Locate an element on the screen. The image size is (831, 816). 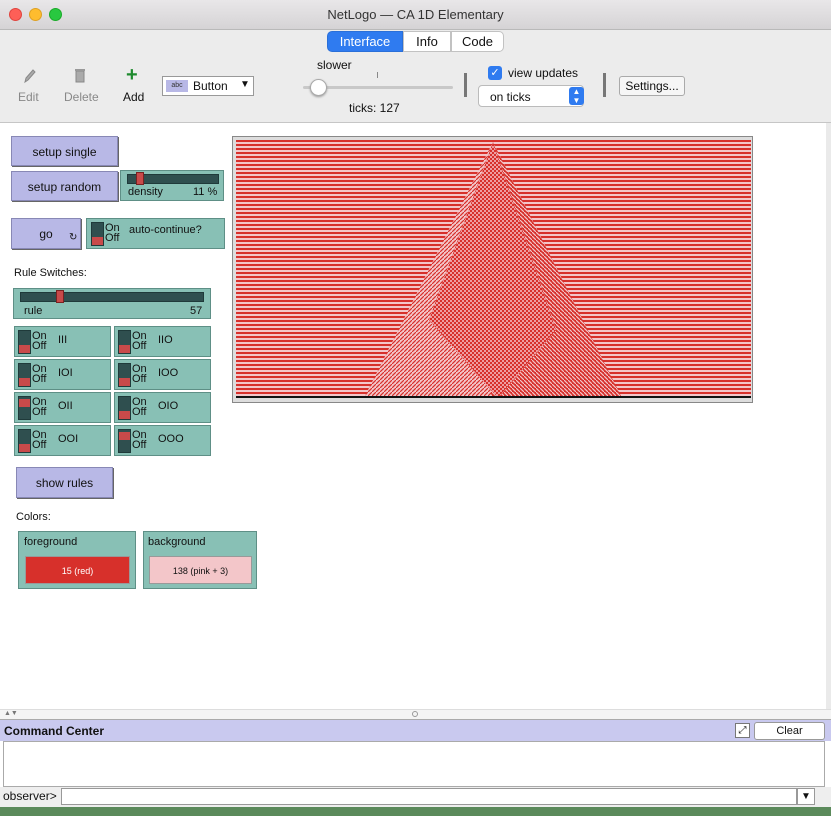
forever-icon: ↻ is located at coordinates (73, 237).